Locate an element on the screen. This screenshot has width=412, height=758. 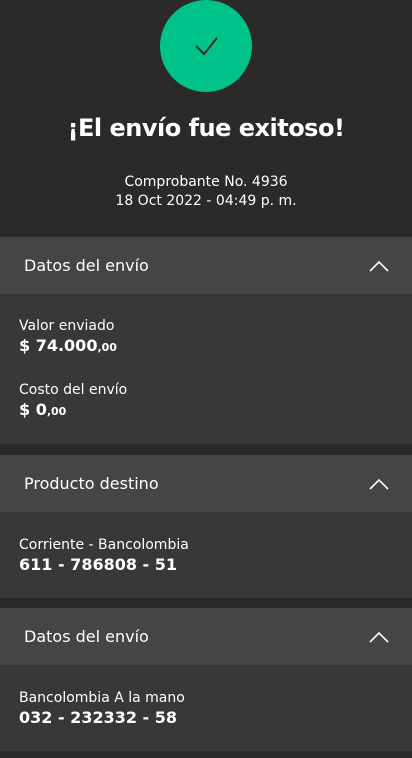
field-value-costo-envio: $ 0,00 is located at coordinates (42, 409).